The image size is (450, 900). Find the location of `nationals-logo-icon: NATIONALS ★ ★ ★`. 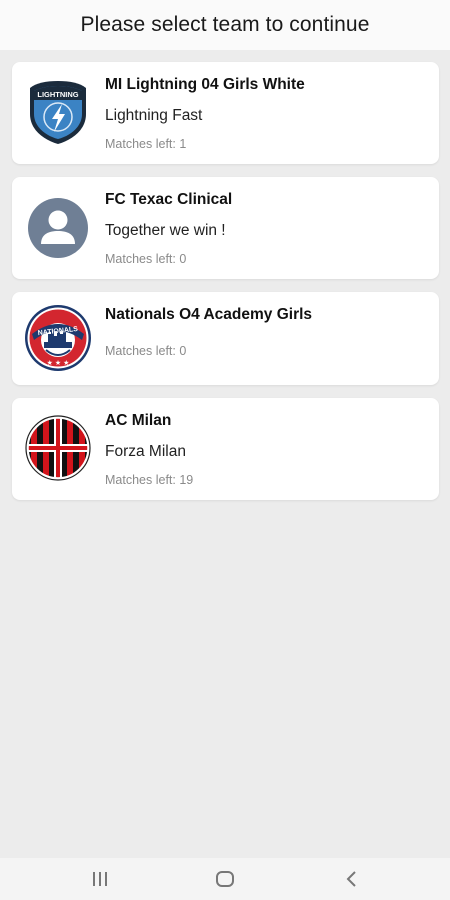

nationals-logo-icon: NATIONALS ★ ★ ★ is located at coordinates (58, 338).